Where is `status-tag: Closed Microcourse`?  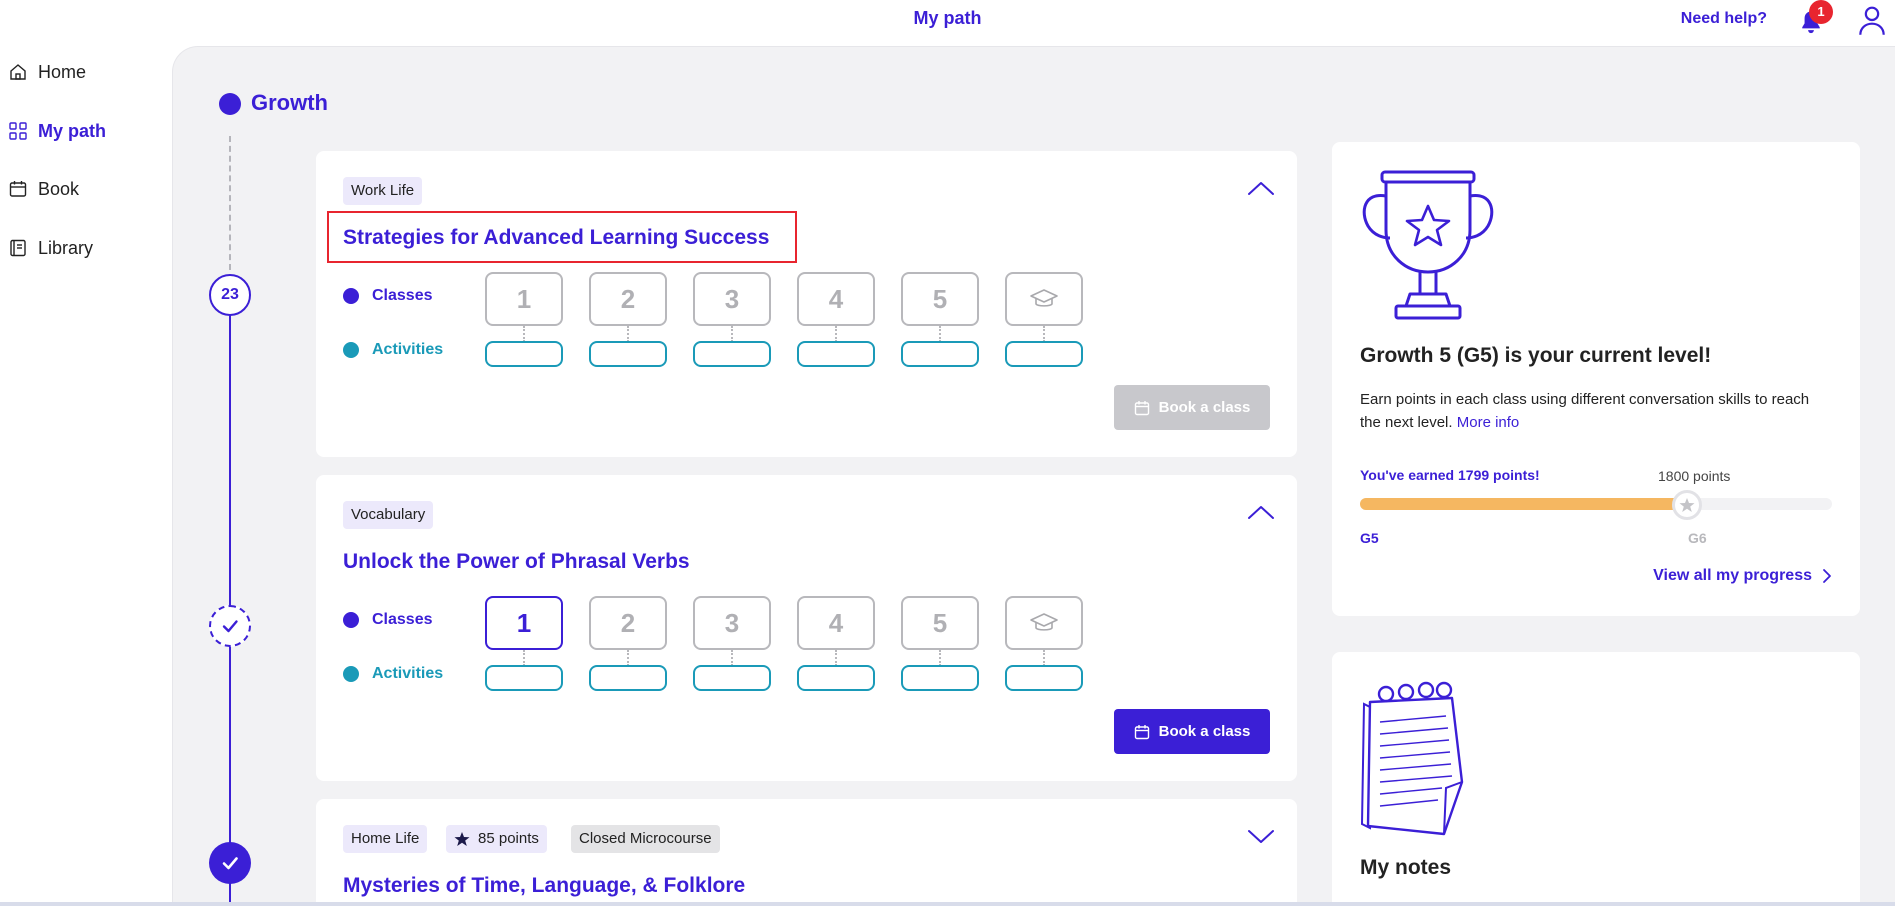 status-tag: Closed Microcourse is located at coordinates (645, 839).